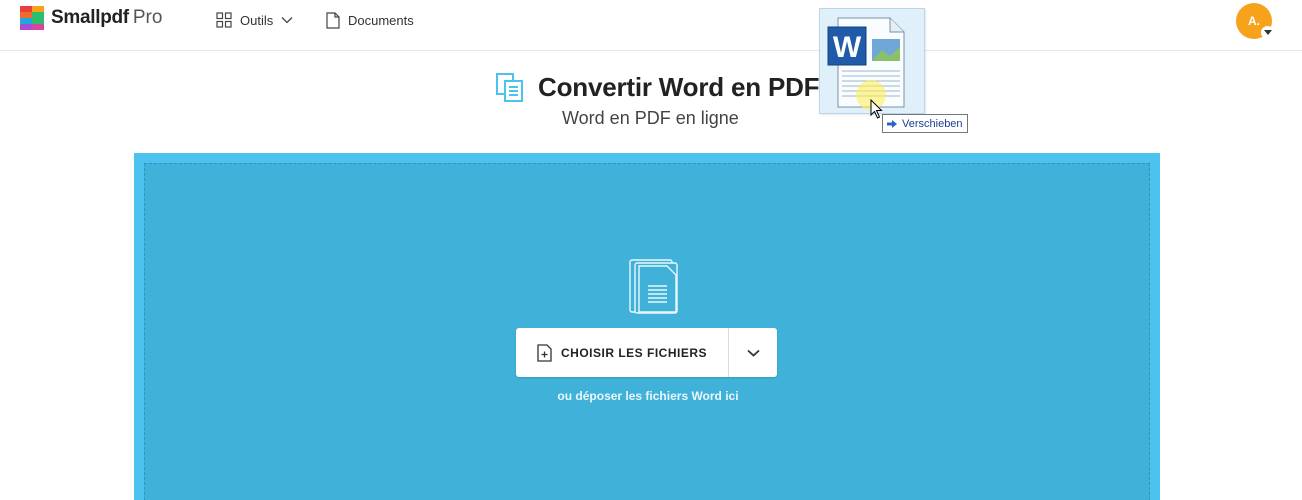  I want to click on word-to-pdf-icon, so click(509, 87).